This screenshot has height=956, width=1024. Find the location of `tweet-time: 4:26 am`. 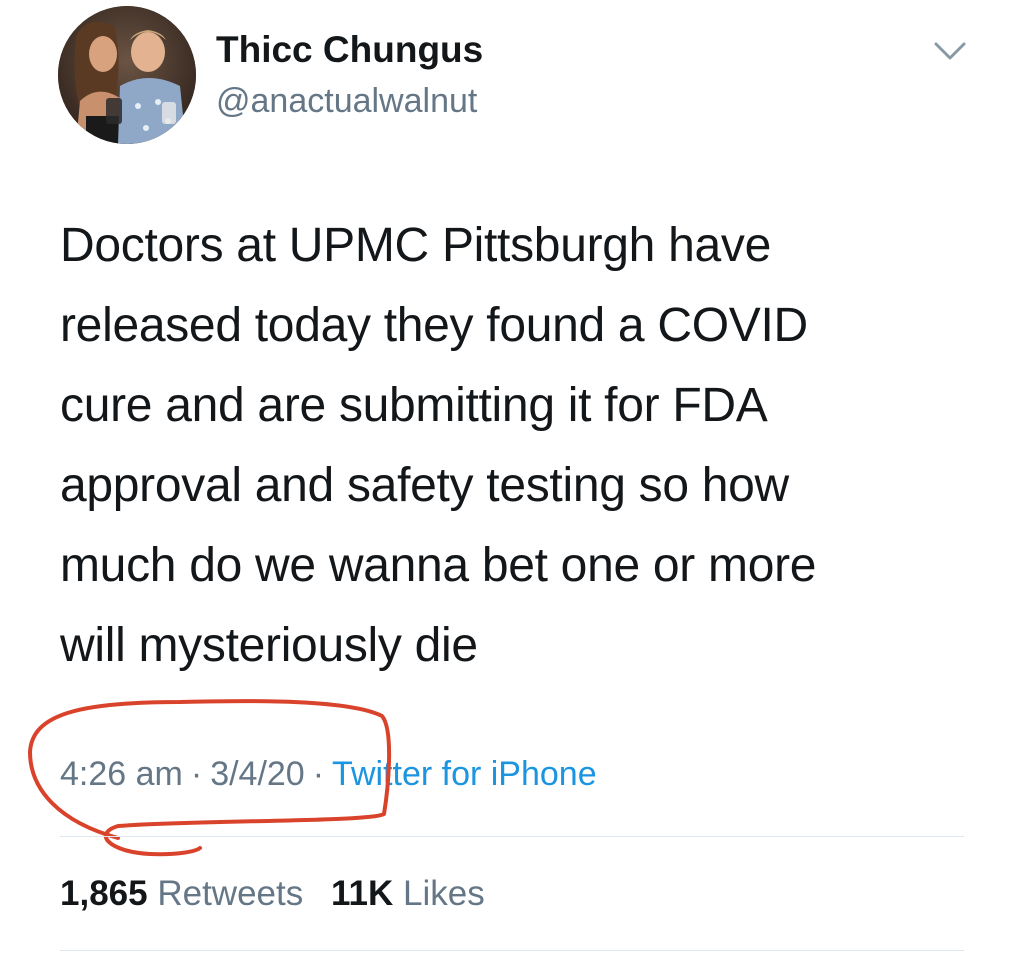

tweet-time: 4:26 am is located at coordinates (121, 774).